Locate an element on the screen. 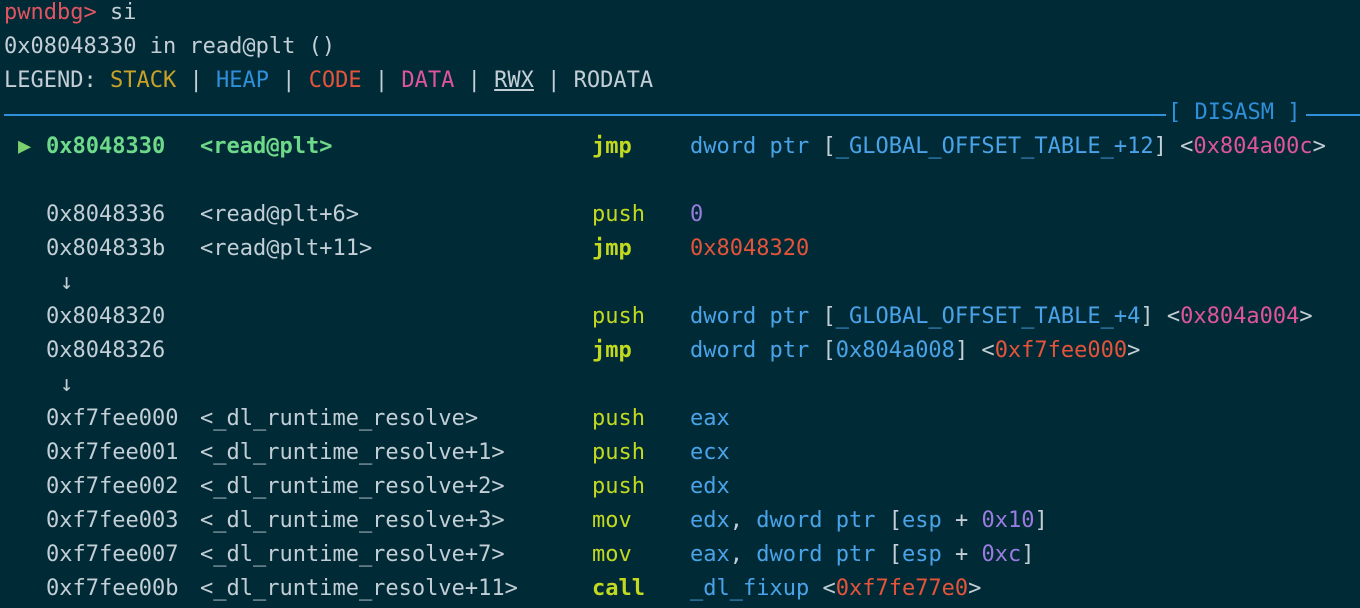 Image resolution: width=1360 pixels, height=608 pixels. section-divider is located at coordinates (1333, 115).